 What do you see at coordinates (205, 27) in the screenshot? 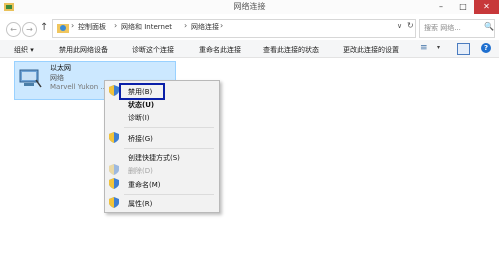
I see `breadcrumb-network-connections: 网络连接` at bounding box center [205, 27].